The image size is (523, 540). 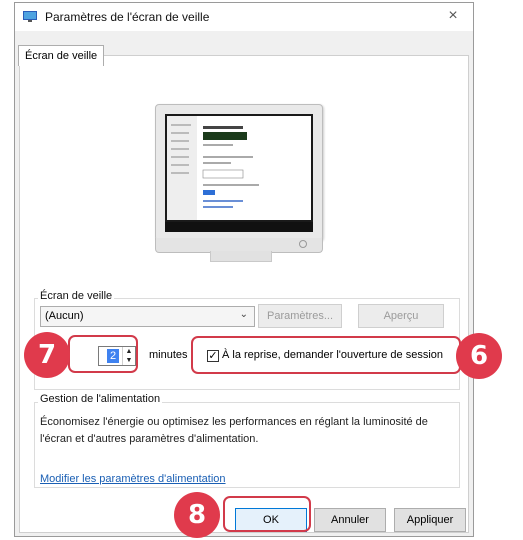 I want to click on chevron-down-icon: ⌄, so click(x=243, y=314).